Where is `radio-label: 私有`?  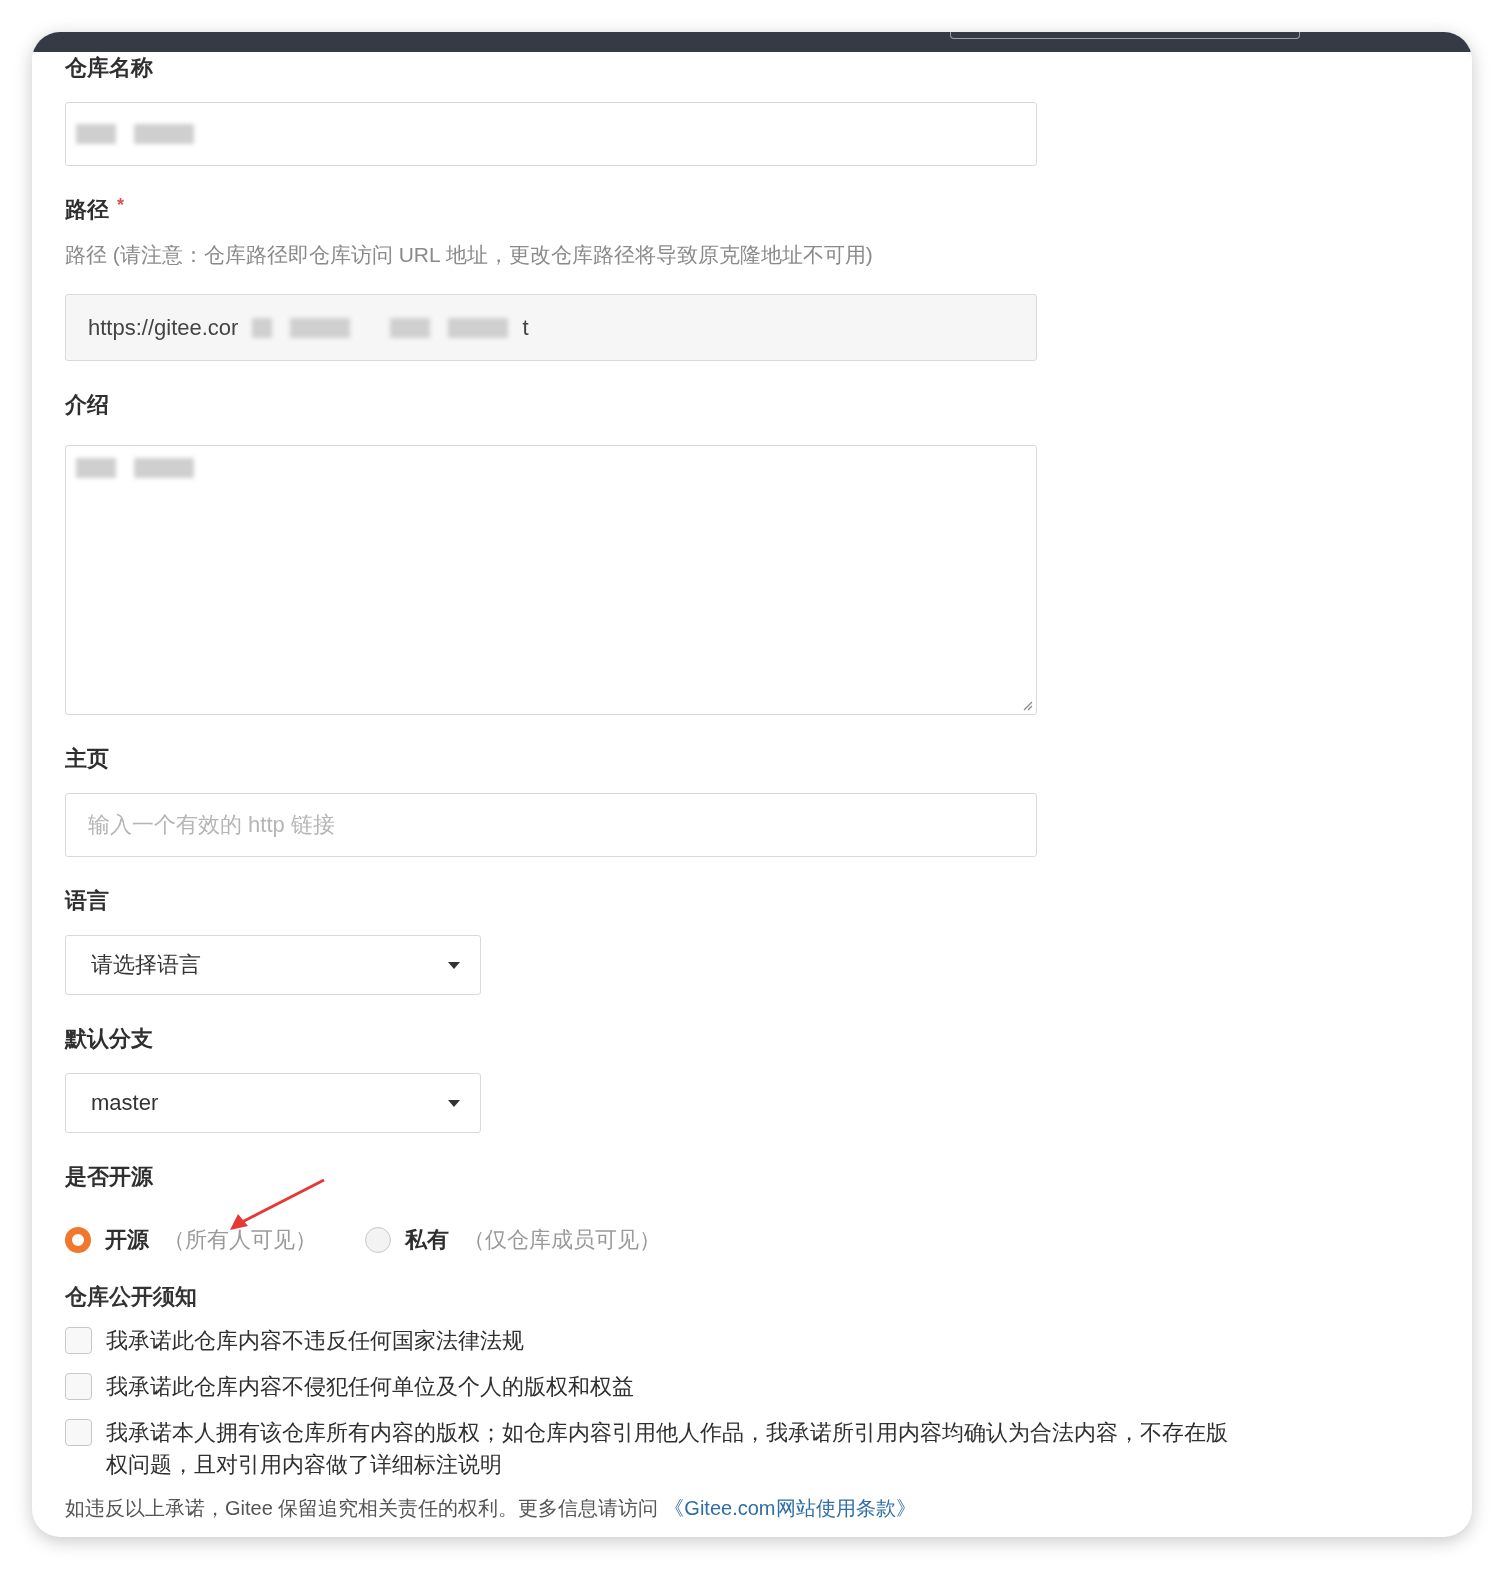
radio-label: 私有 is located at coordinates (427, 1240).